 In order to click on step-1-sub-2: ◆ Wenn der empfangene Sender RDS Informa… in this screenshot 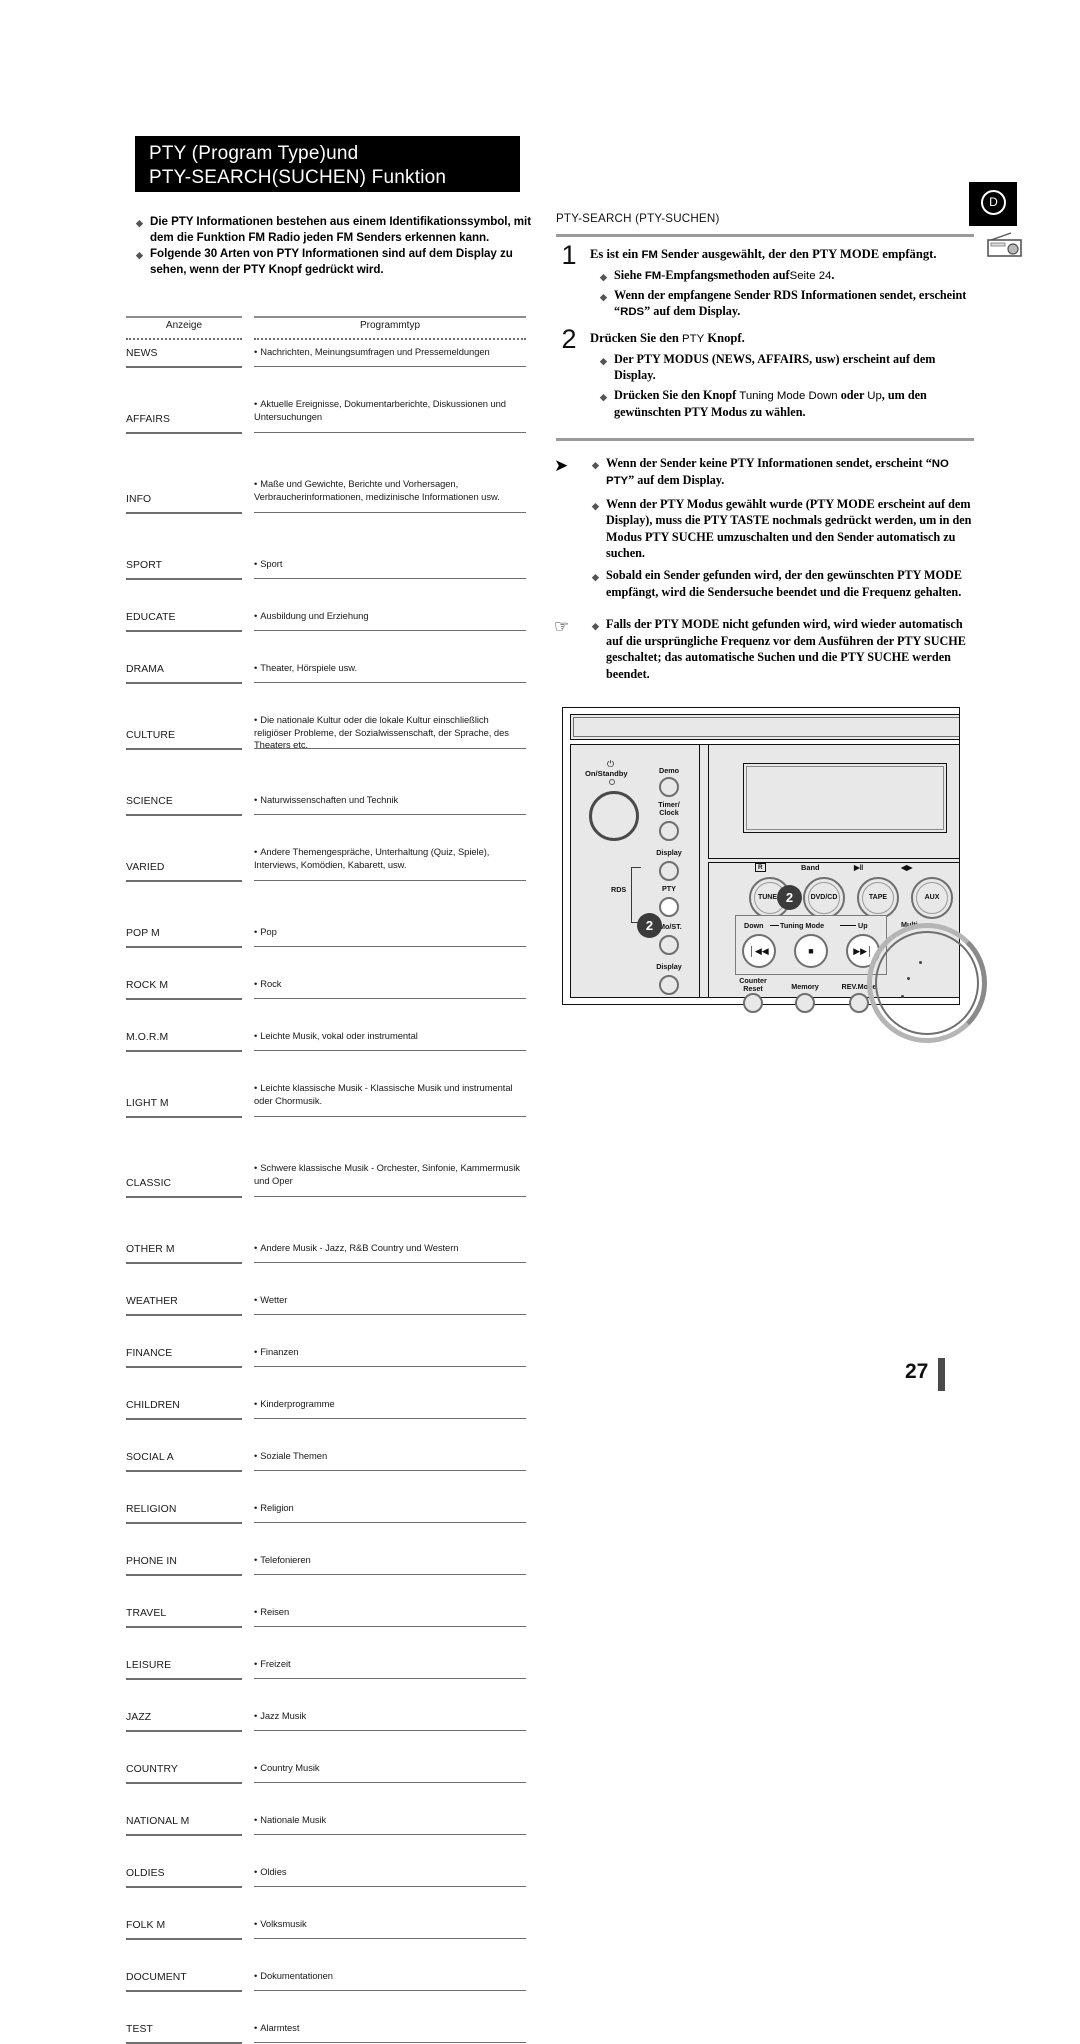, I will do `click(788, 304)`.